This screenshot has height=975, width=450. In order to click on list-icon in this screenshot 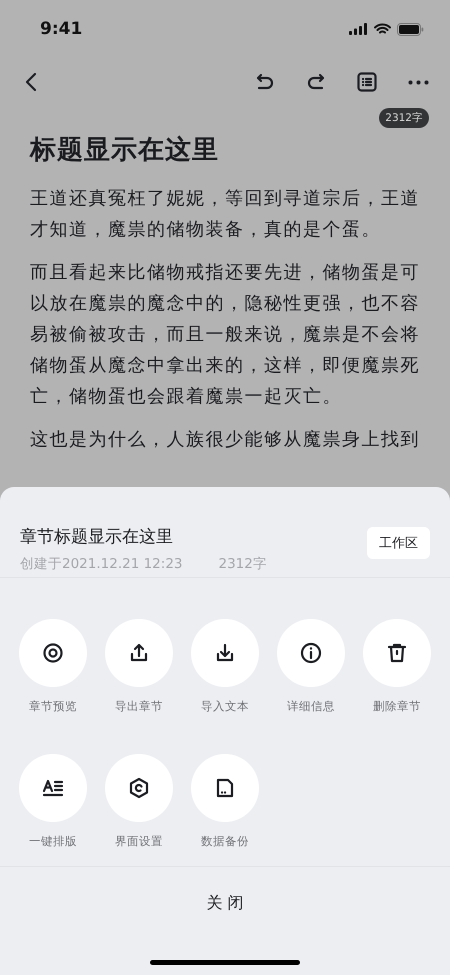, I will do `click(367, 82)`.